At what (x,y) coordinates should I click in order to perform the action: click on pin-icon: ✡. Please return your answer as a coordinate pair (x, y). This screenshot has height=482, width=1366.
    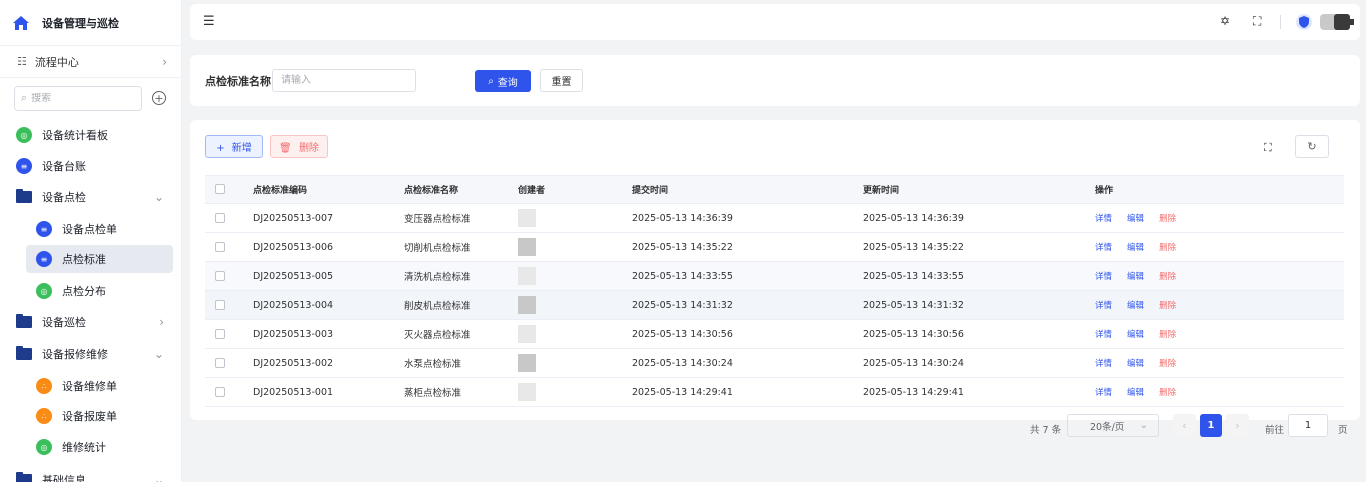
    Looking at the image, I should click on (1225, 21).